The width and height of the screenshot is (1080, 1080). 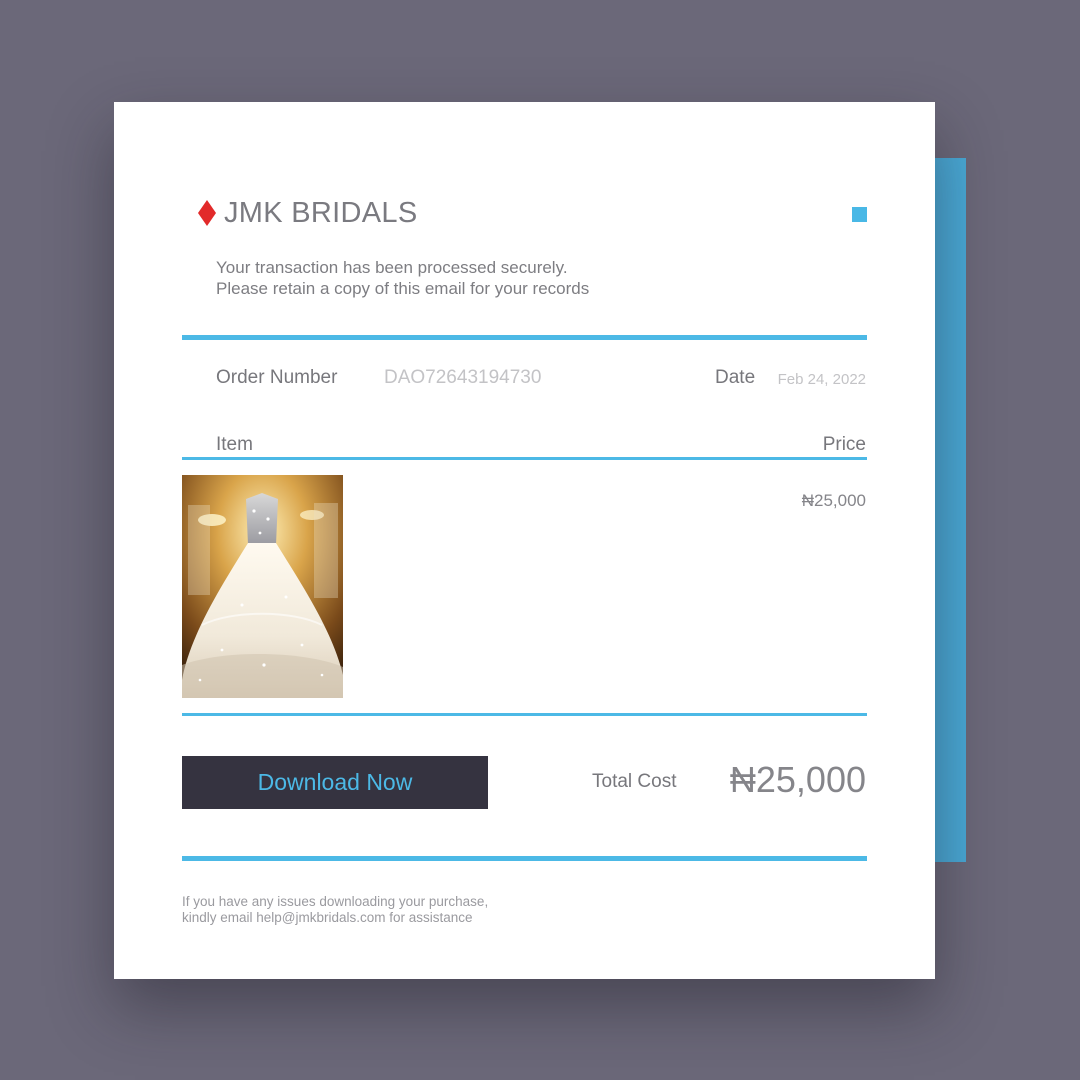 I want to click on corner-square-icon, so click(x=859, y=214).